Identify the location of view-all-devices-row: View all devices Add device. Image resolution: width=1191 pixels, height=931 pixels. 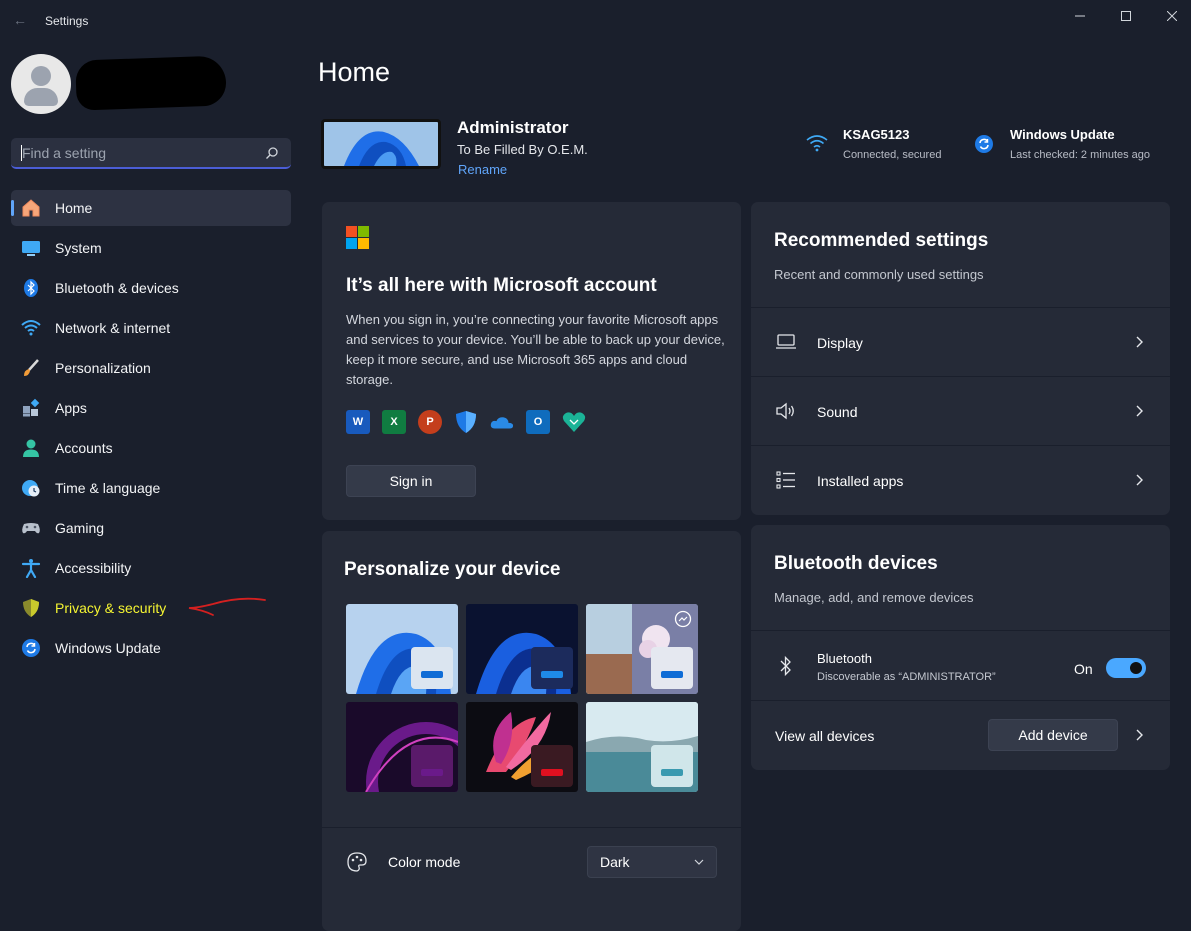
(960, 735).